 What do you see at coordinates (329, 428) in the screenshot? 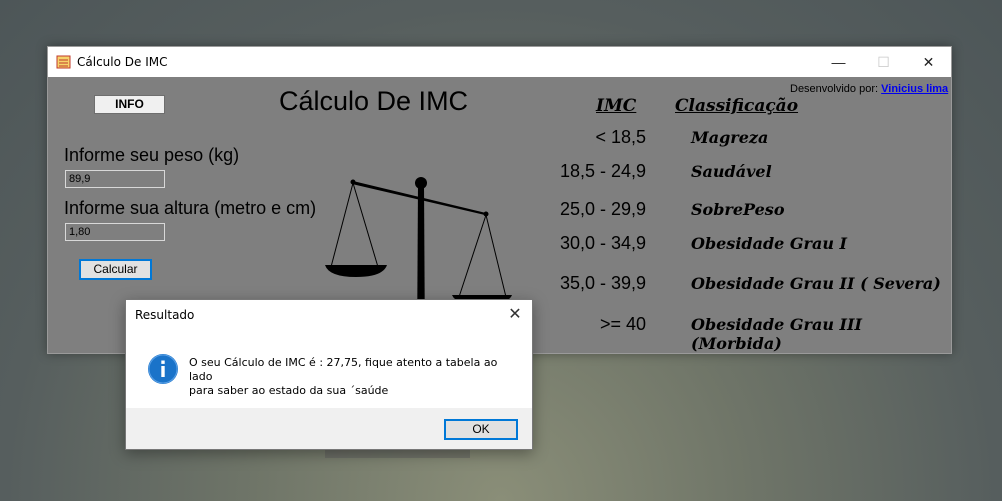
I see `dialog-footer: OK` at bounding box center [329, 428].